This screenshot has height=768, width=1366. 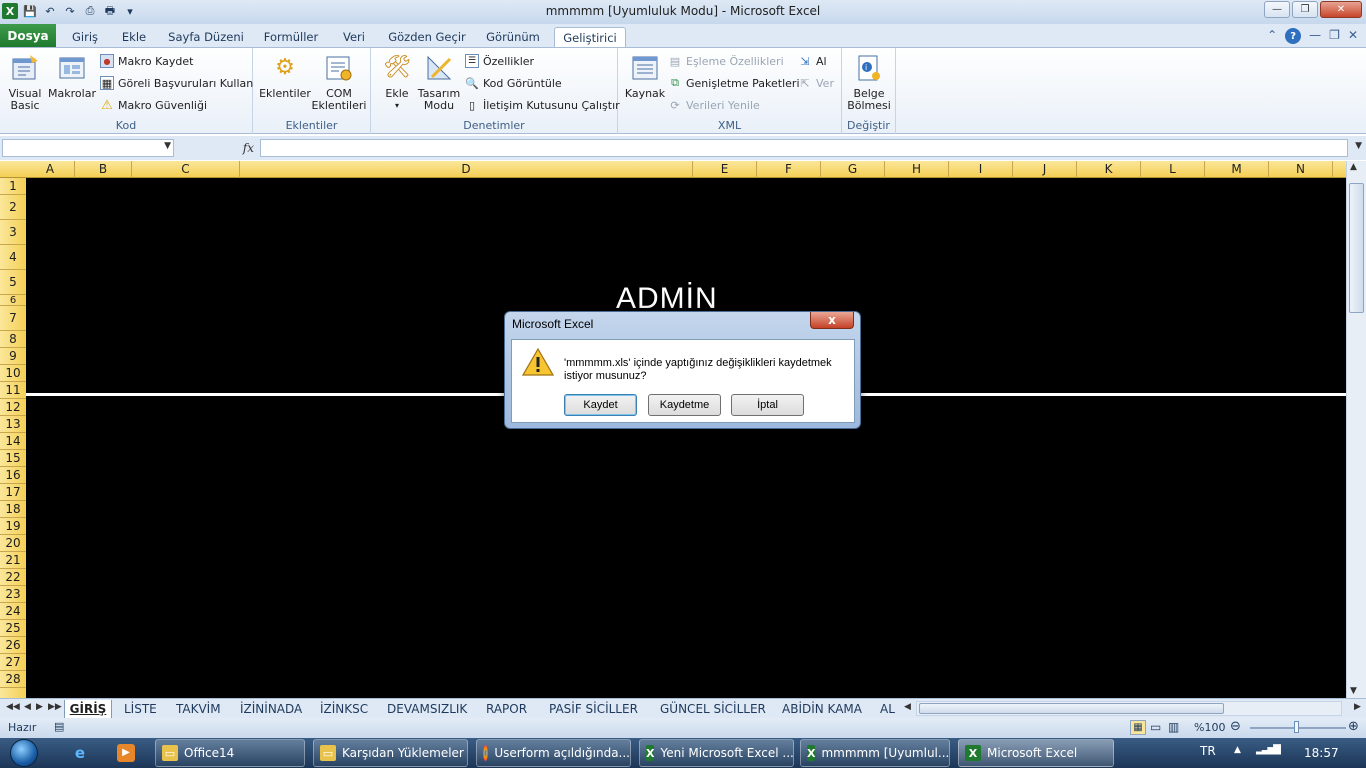 I want to click on close-button: ✕, so click(x=1341, y=9).